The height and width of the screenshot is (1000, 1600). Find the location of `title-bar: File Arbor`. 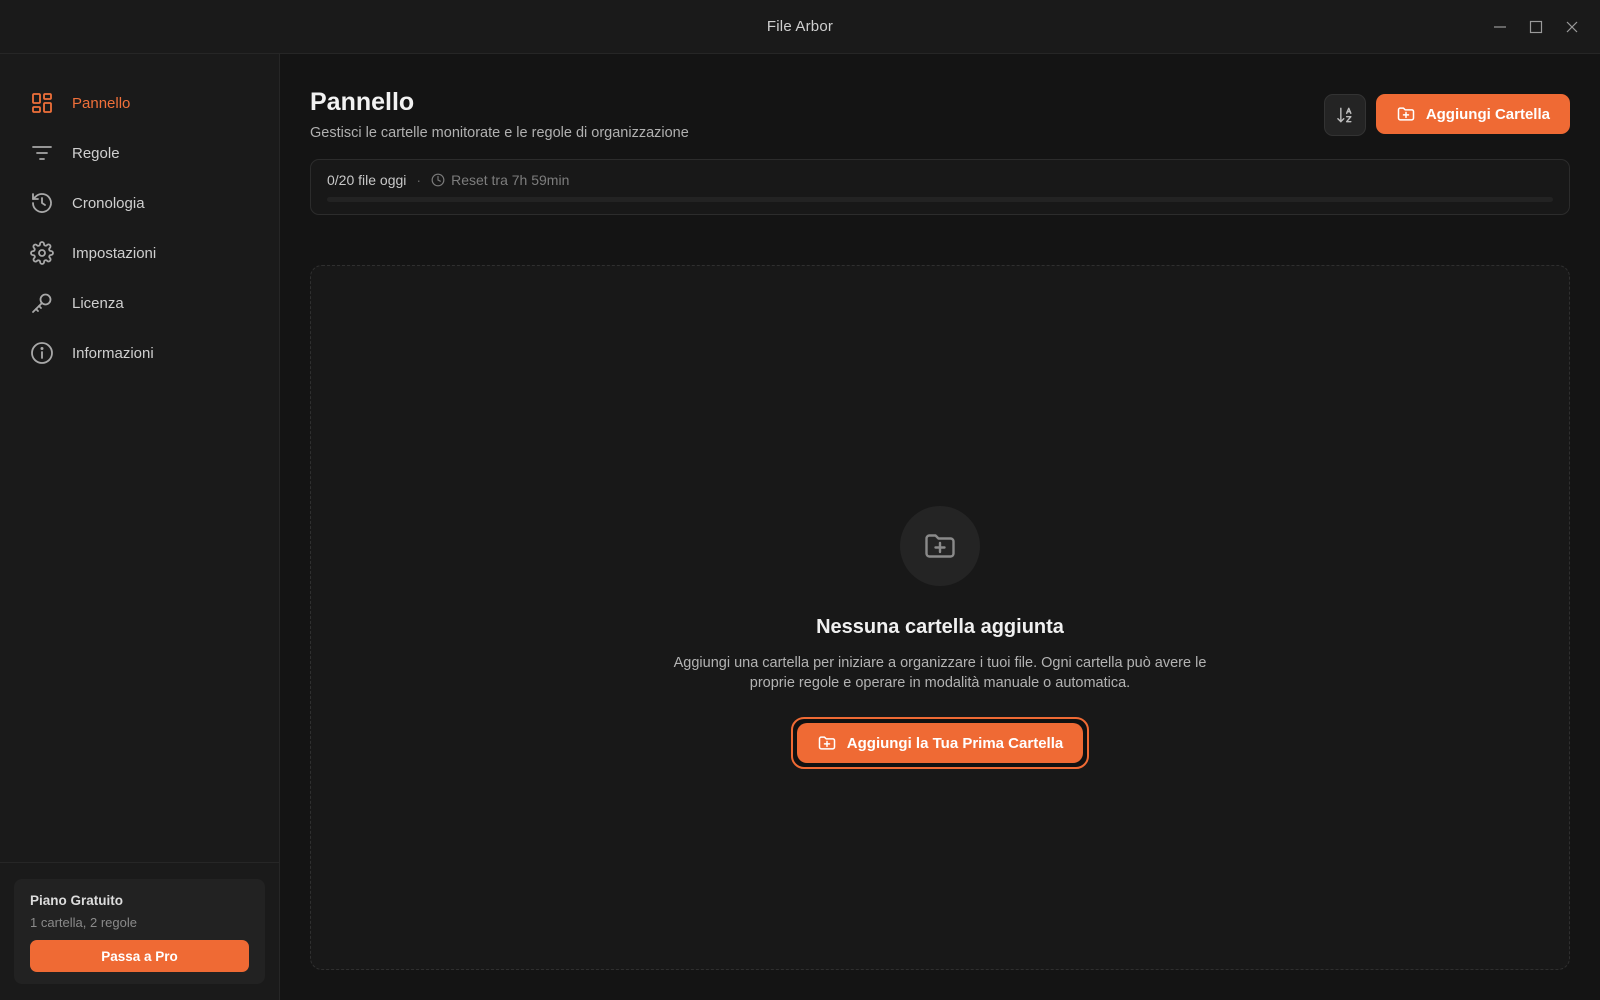

title-bar: File Arbor is located at coordinates (800, 27).